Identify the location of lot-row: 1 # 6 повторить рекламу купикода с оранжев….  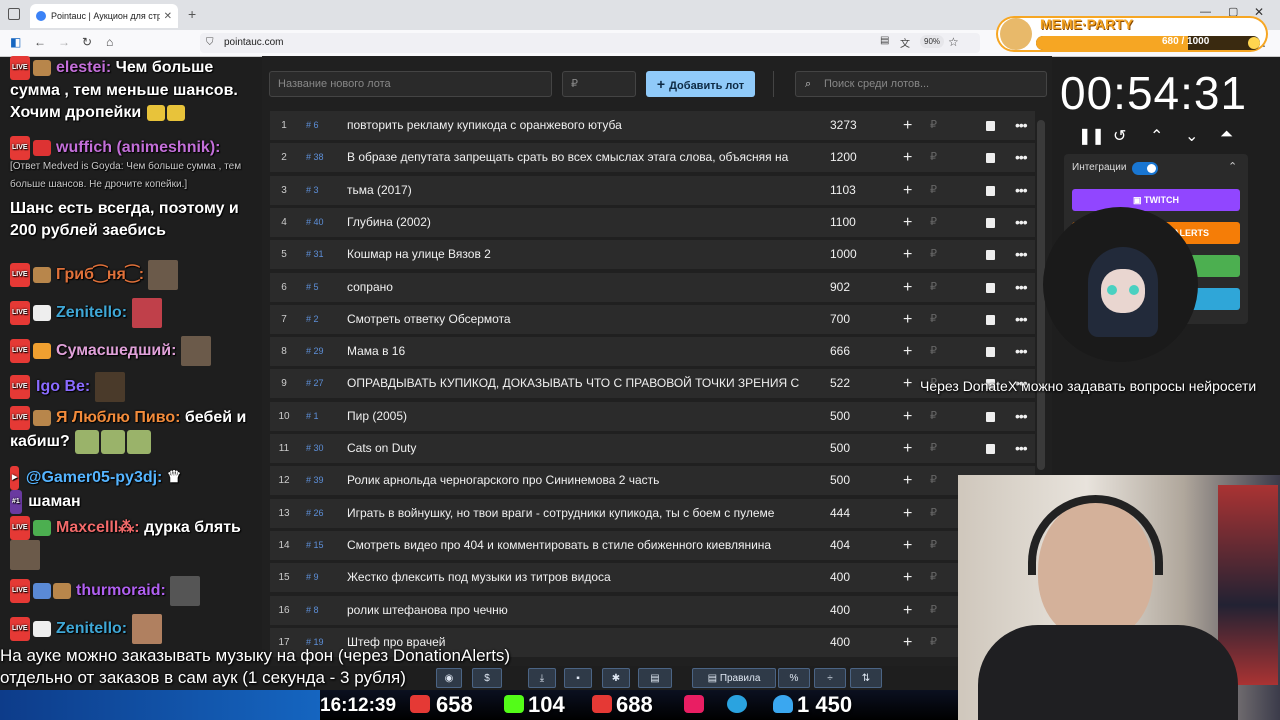
(652, 125).